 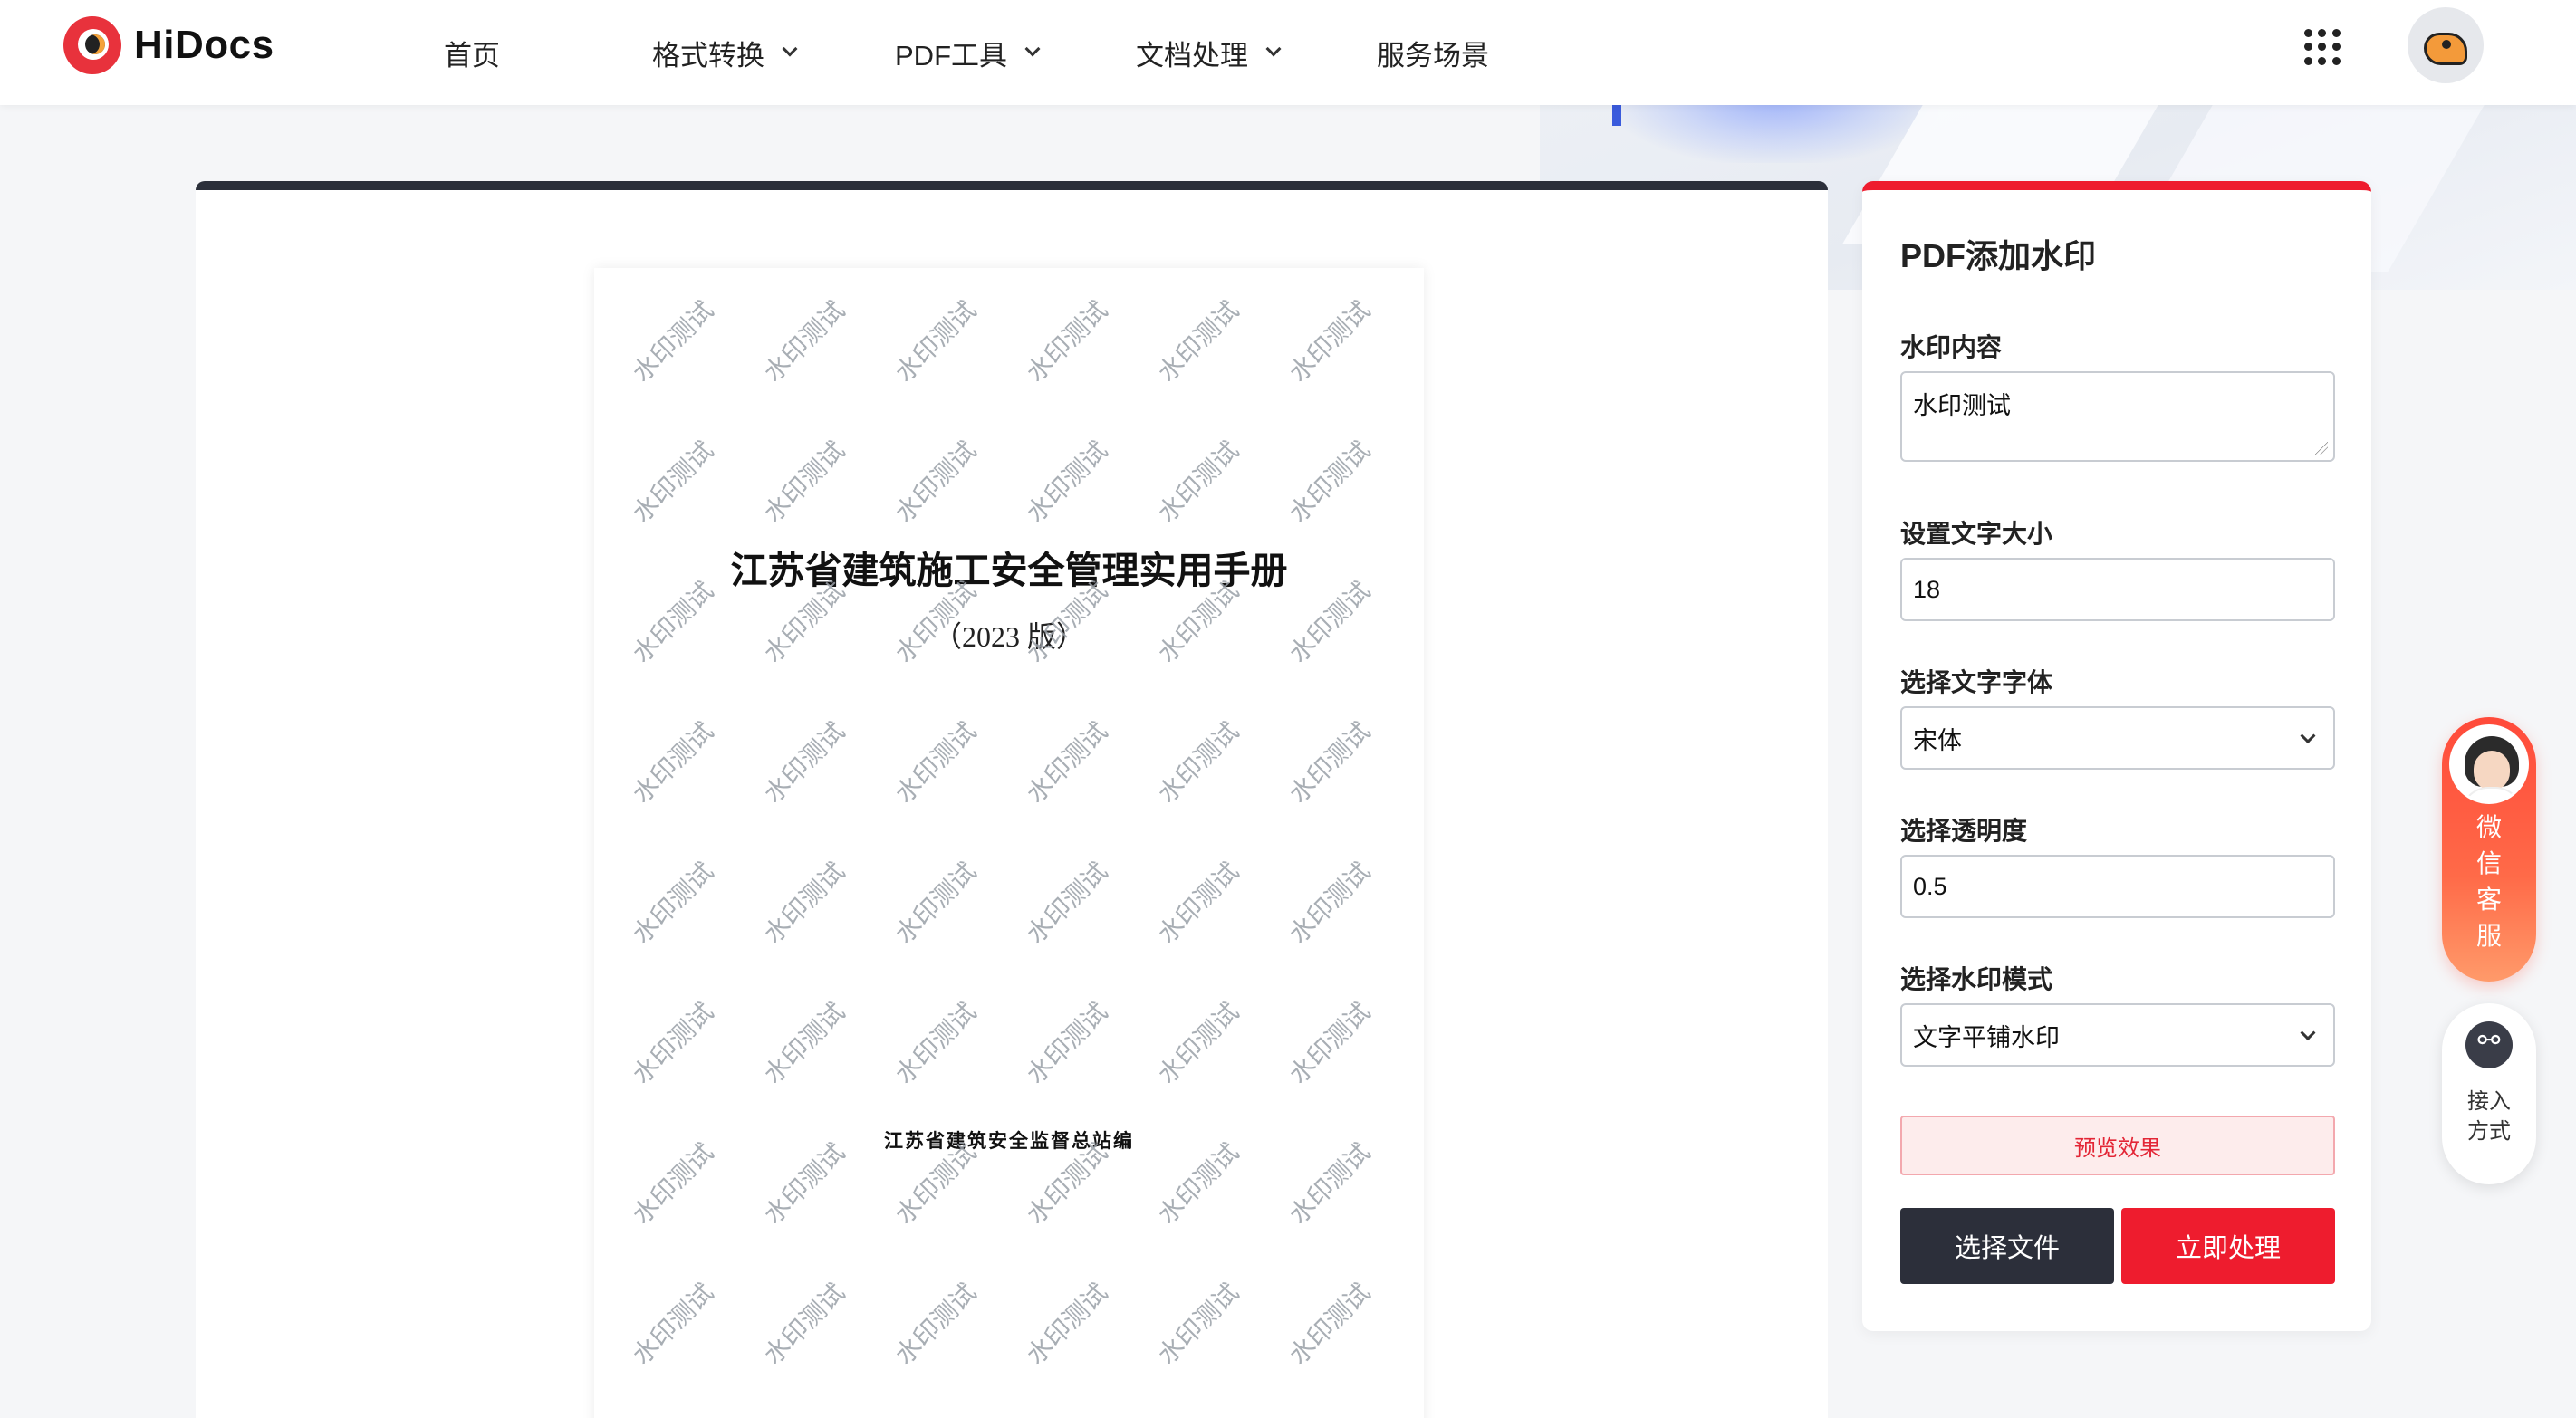 What do you see at coordinates (708, 55) in the screenshot?
I see `nav-label: 格式转换` at bounding box center [708, 55].